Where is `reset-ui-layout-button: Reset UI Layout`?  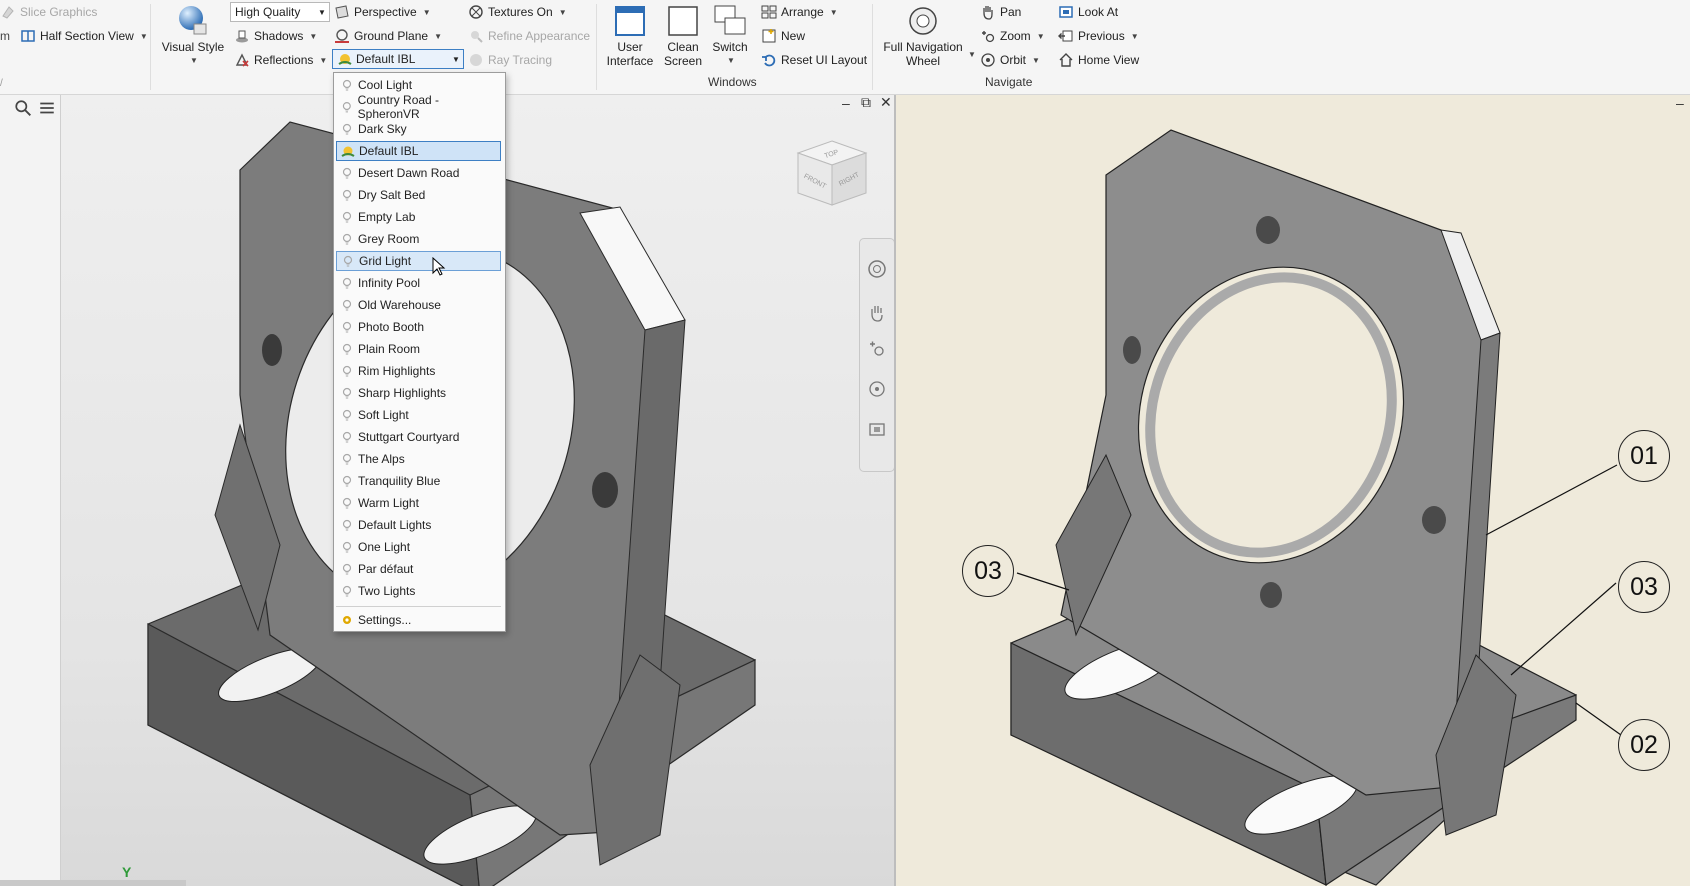 reset-ui-layout-button: Reset UI Layout is located at coordinates (814, 60).